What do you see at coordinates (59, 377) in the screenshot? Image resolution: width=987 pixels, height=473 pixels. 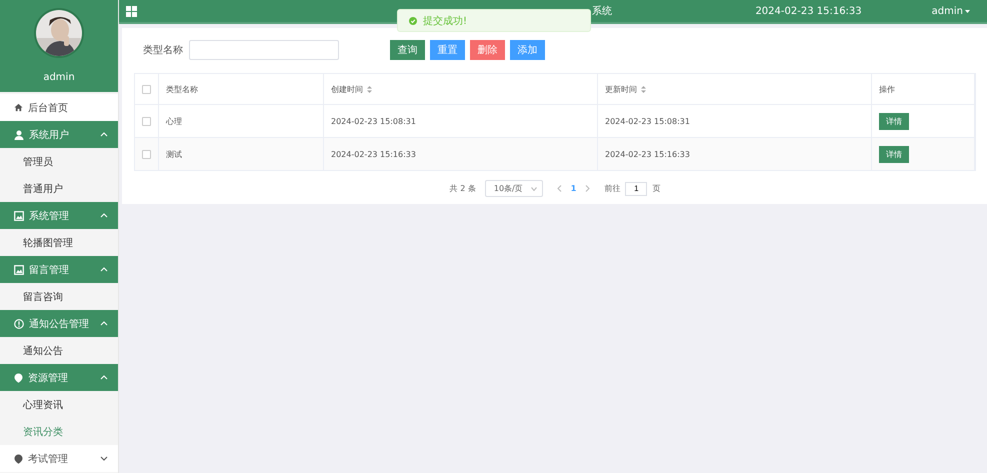 I see `menu-group: 资源管理` at bounding box center [59, 377].